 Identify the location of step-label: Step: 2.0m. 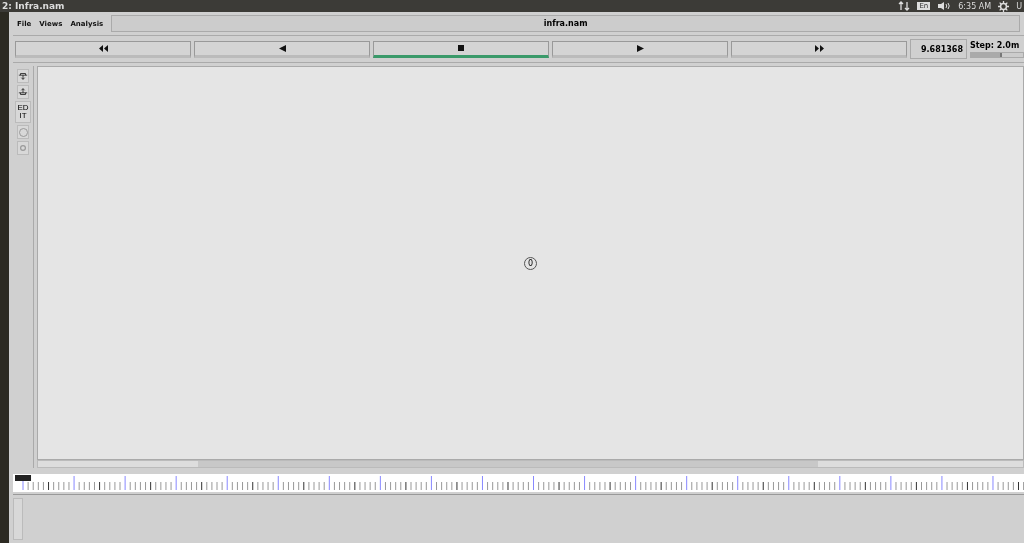
(995, 45).